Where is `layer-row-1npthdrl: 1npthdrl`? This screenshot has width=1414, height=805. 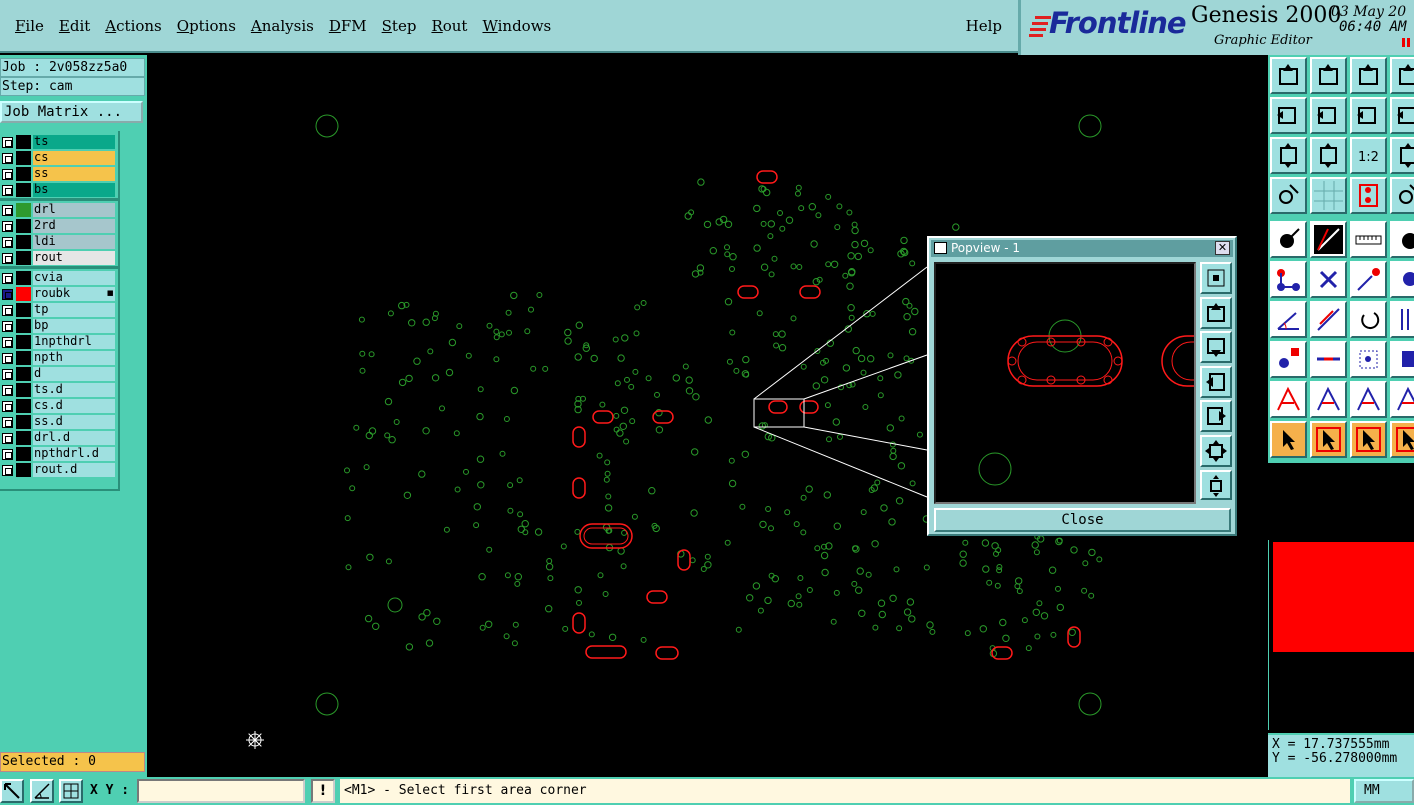 layer-row-1npthdrl: 1npthdrl is located at coordinates (58, 342).